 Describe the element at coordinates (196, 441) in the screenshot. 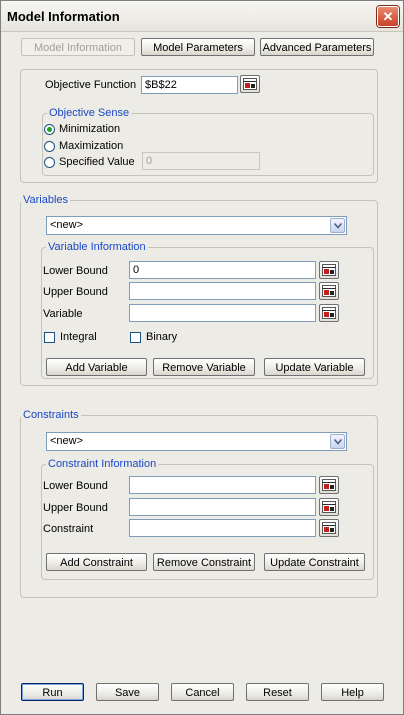

I see `constraints-combo: <new>` at that location.